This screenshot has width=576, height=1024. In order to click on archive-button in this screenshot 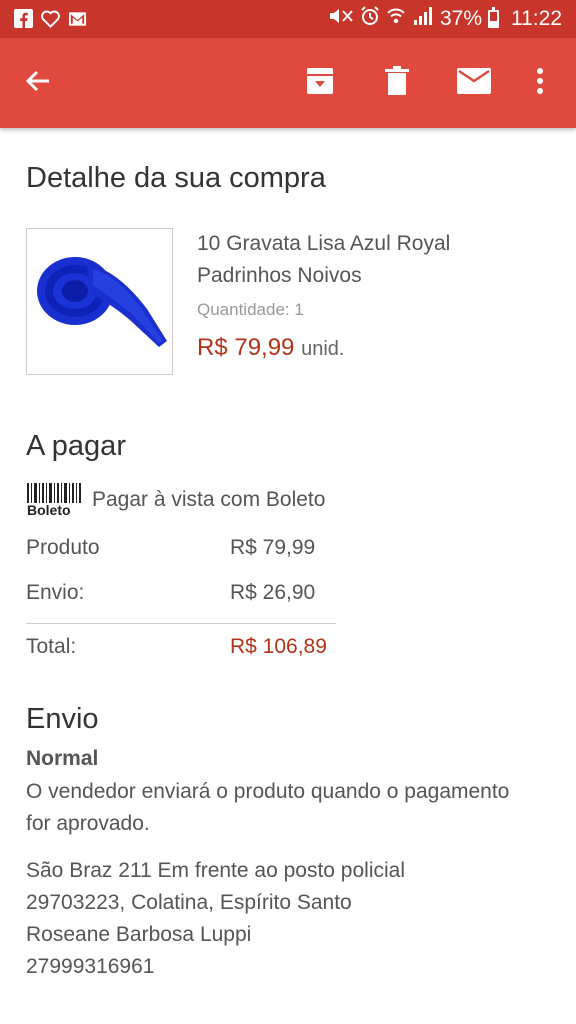, I will do `click(320, 83)`.